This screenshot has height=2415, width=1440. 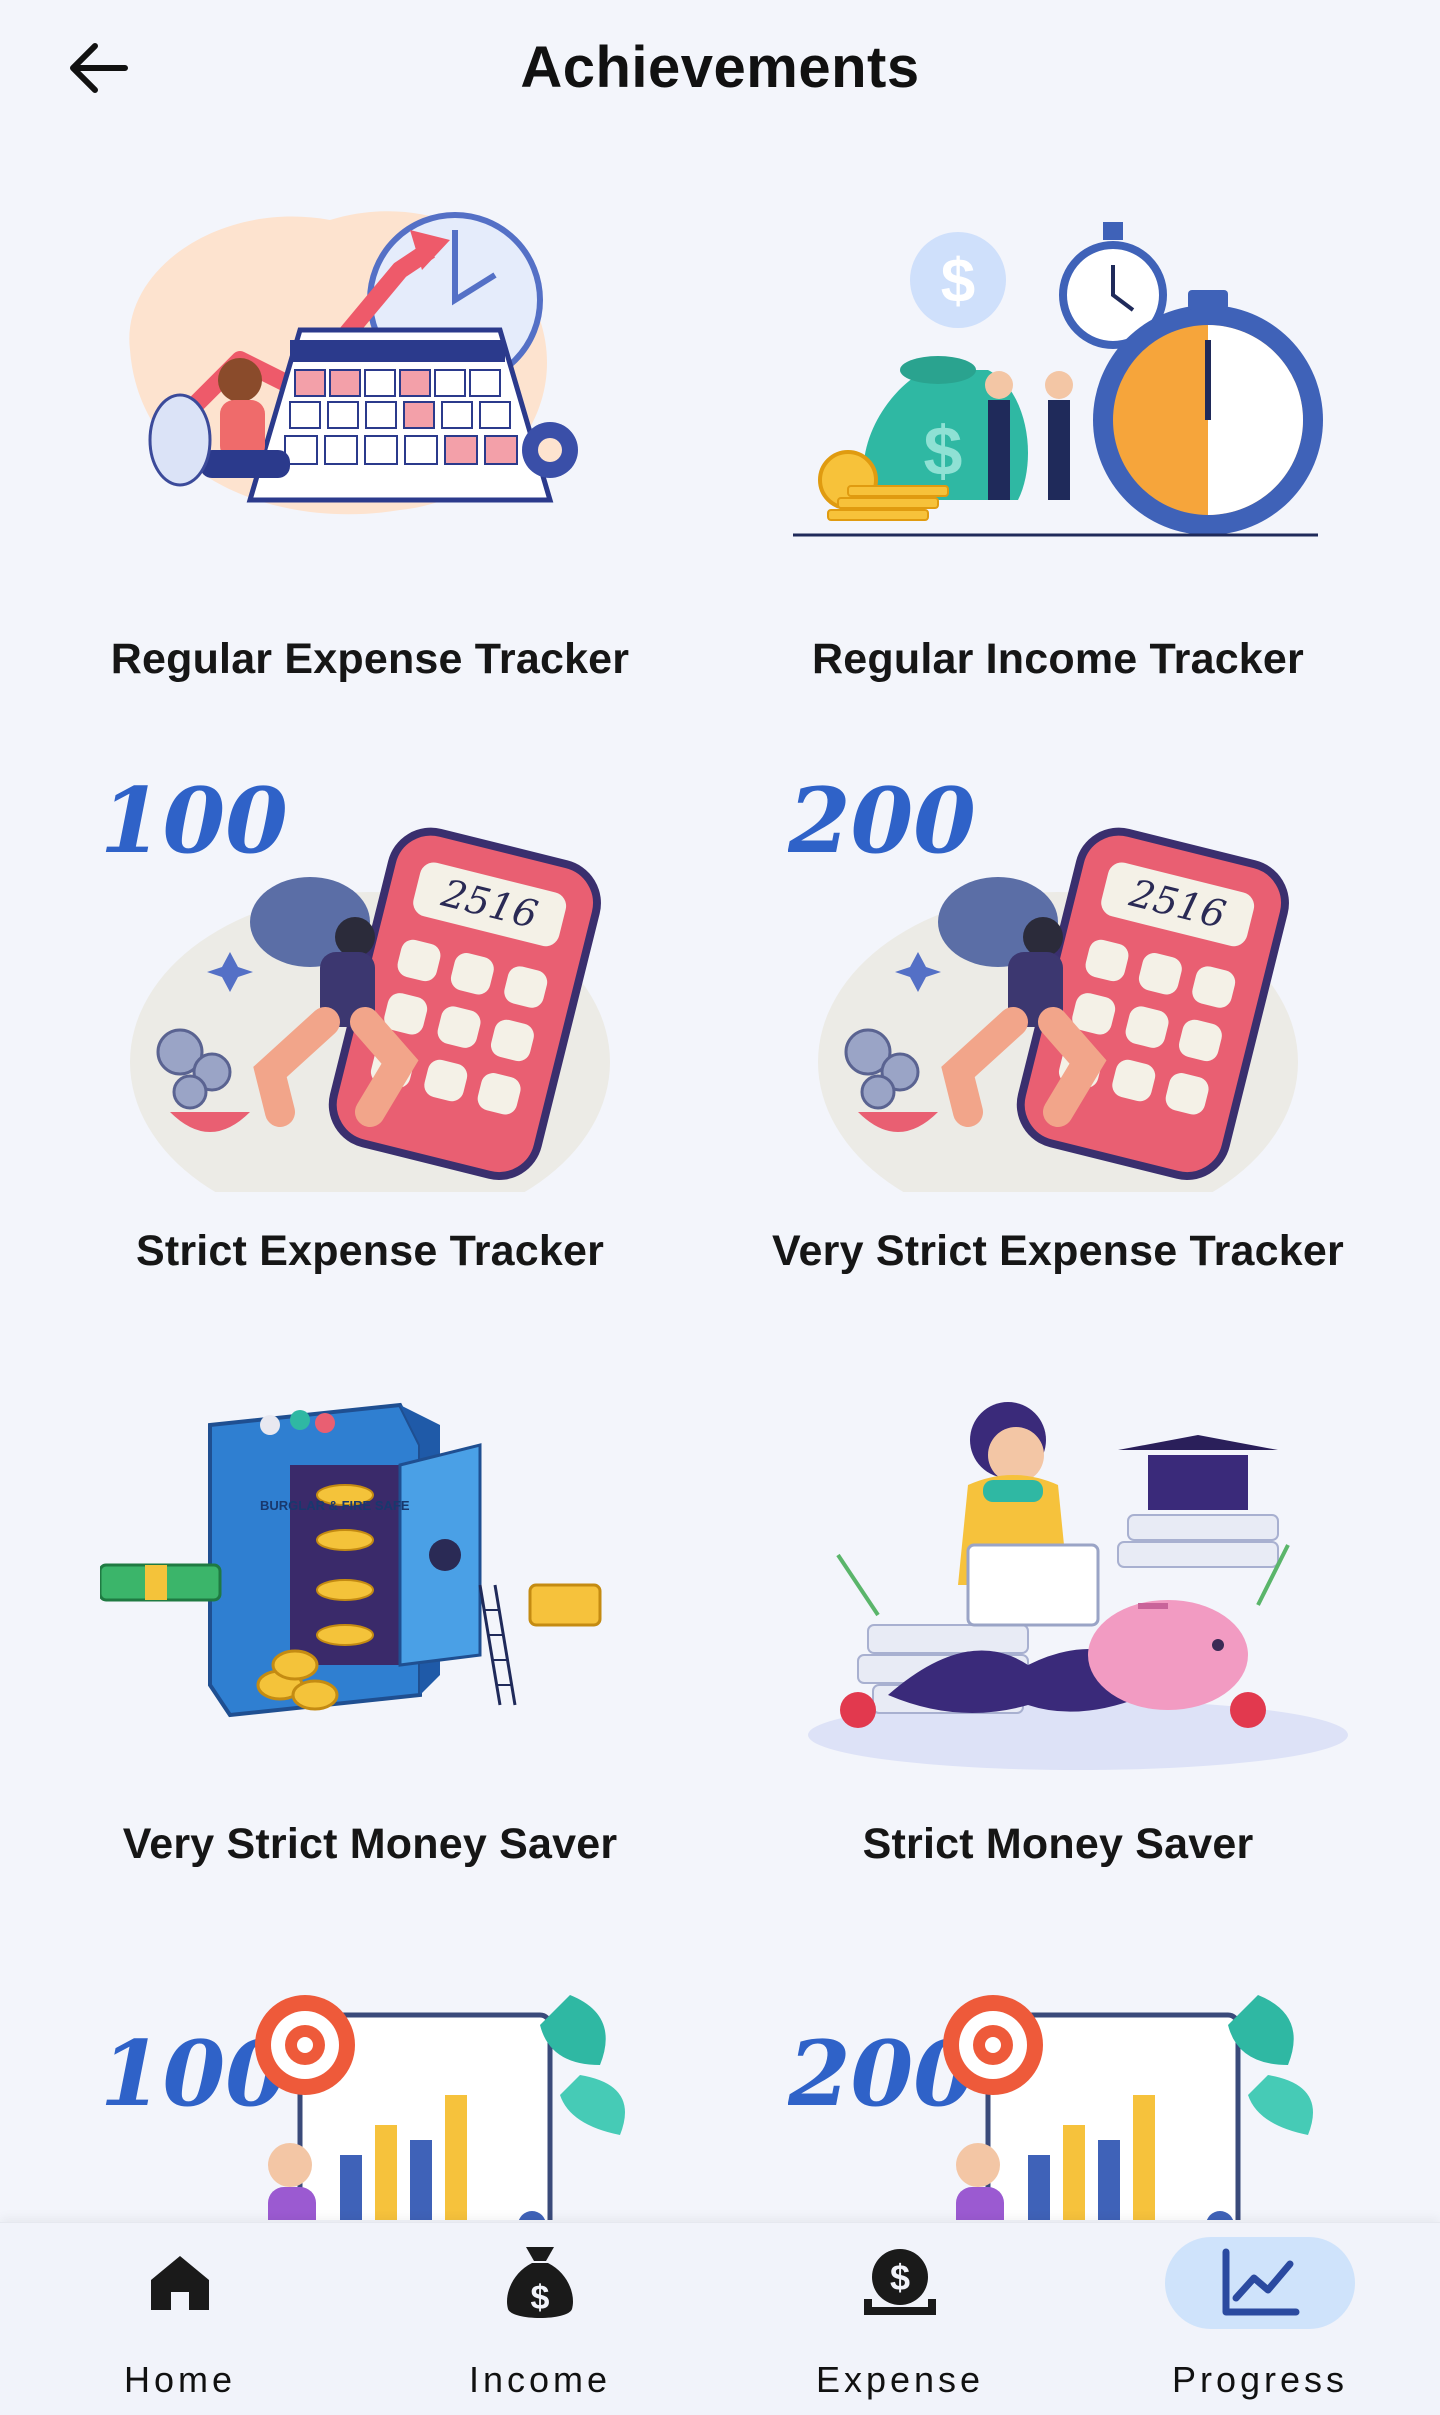 What do you see at coordinates (1058, 1844) in the screenshot?
I see `achievement-label: Strict Money Saver` at bounding box center [1058, 1844].